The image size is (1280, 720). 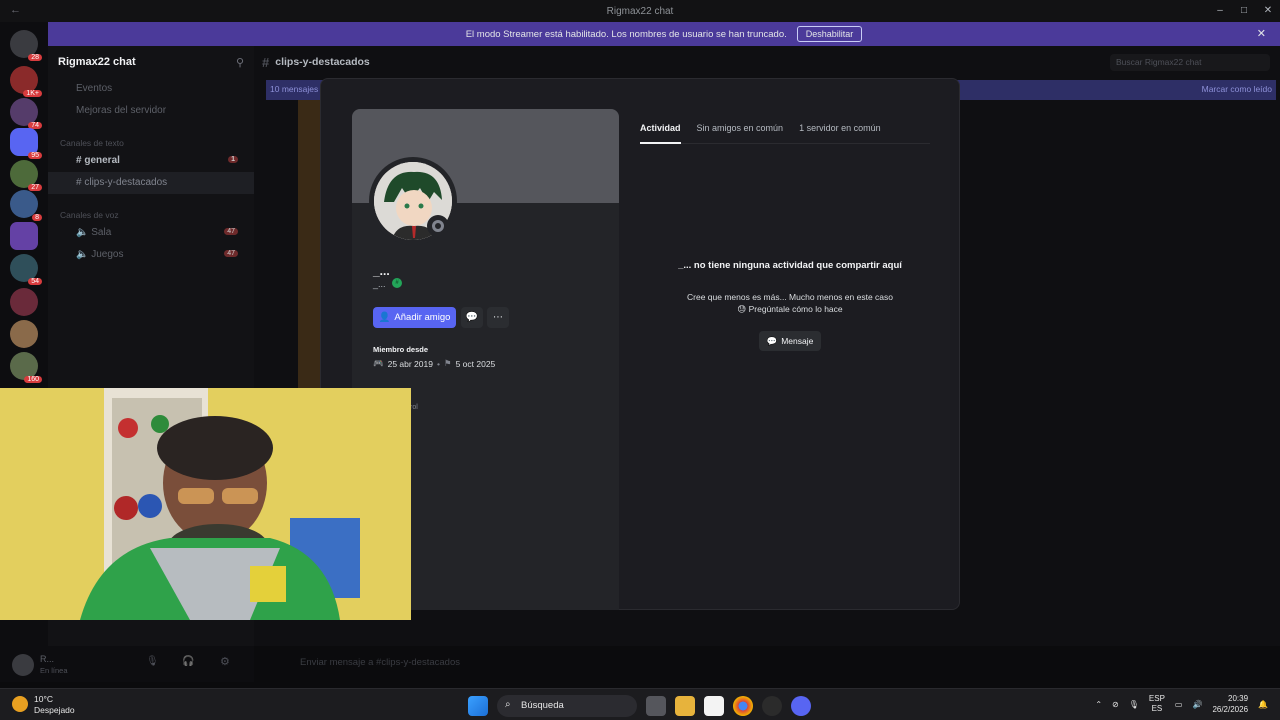 What do you see at coordinates (151, 89) in the screenshot?
I see `sidebar-item-events: Eventos` at bounding box center [151, 89].